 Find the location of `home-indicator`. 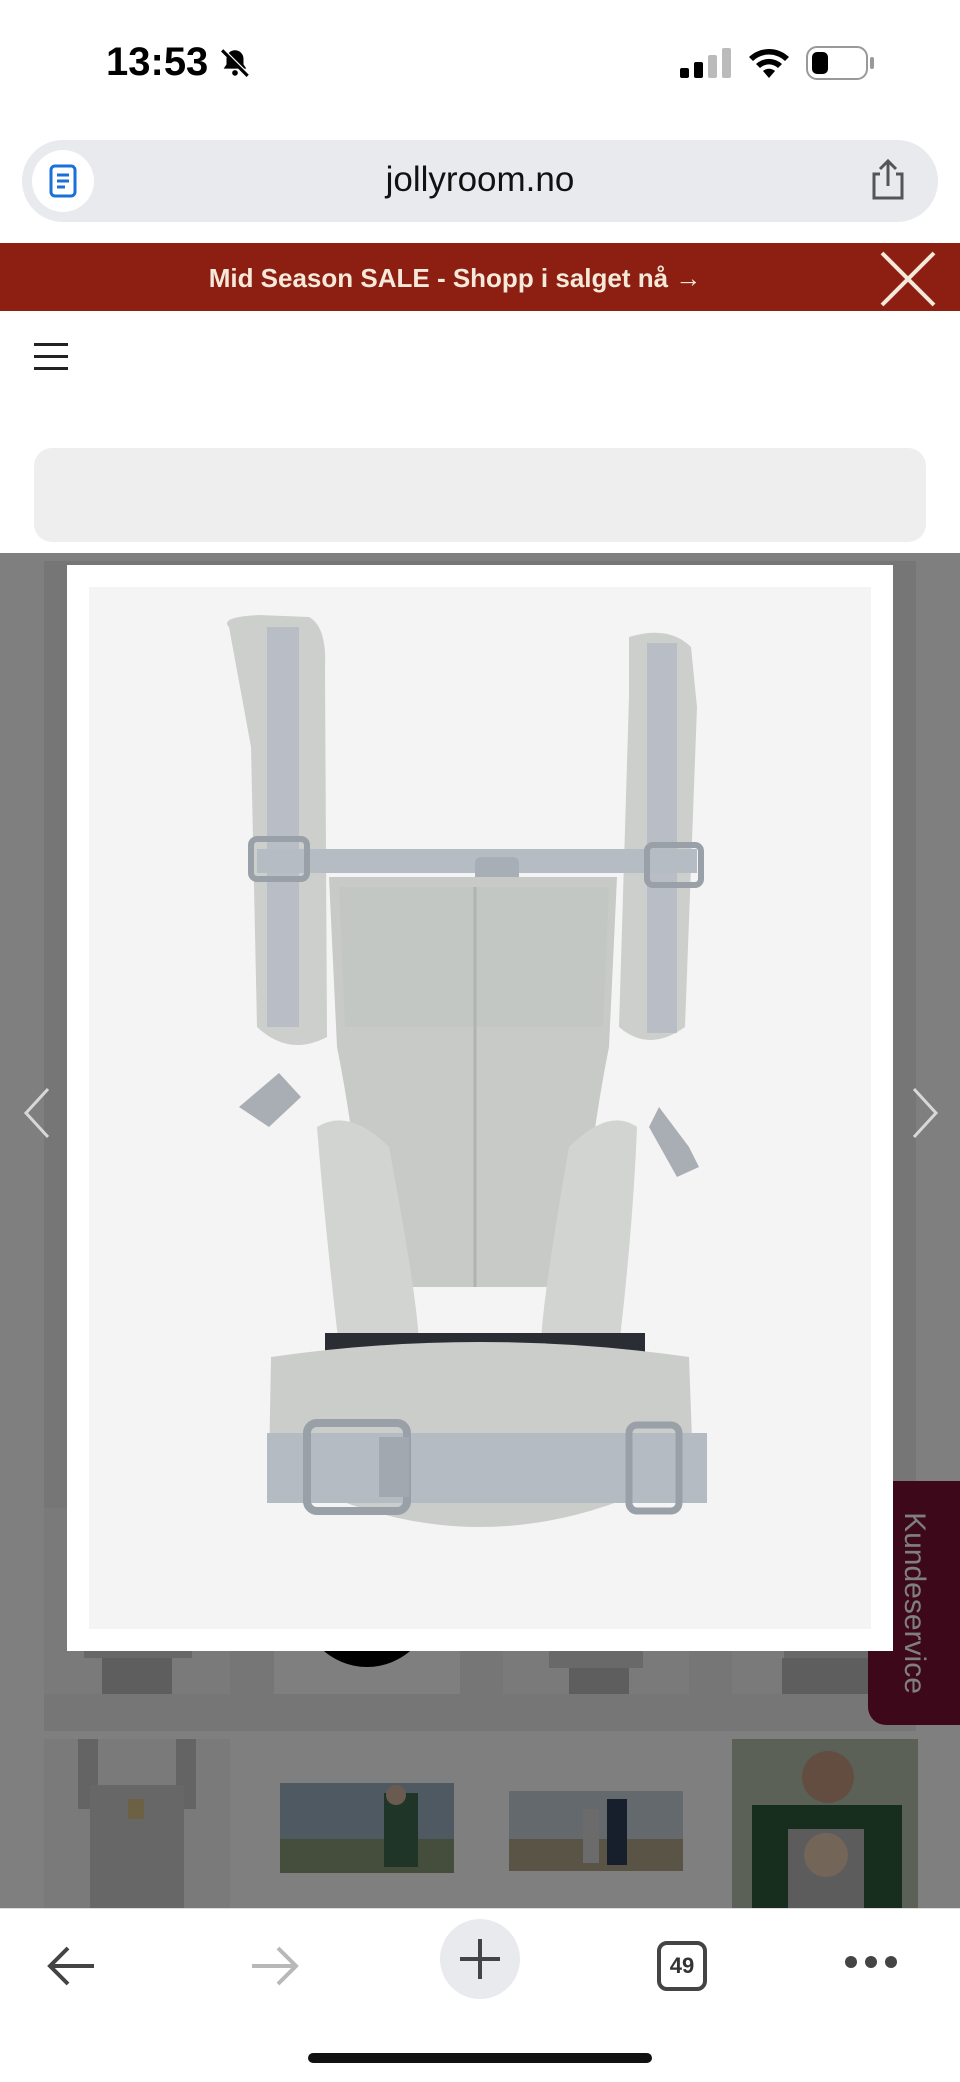

home-indicator is located at coordinates (480, 2058).